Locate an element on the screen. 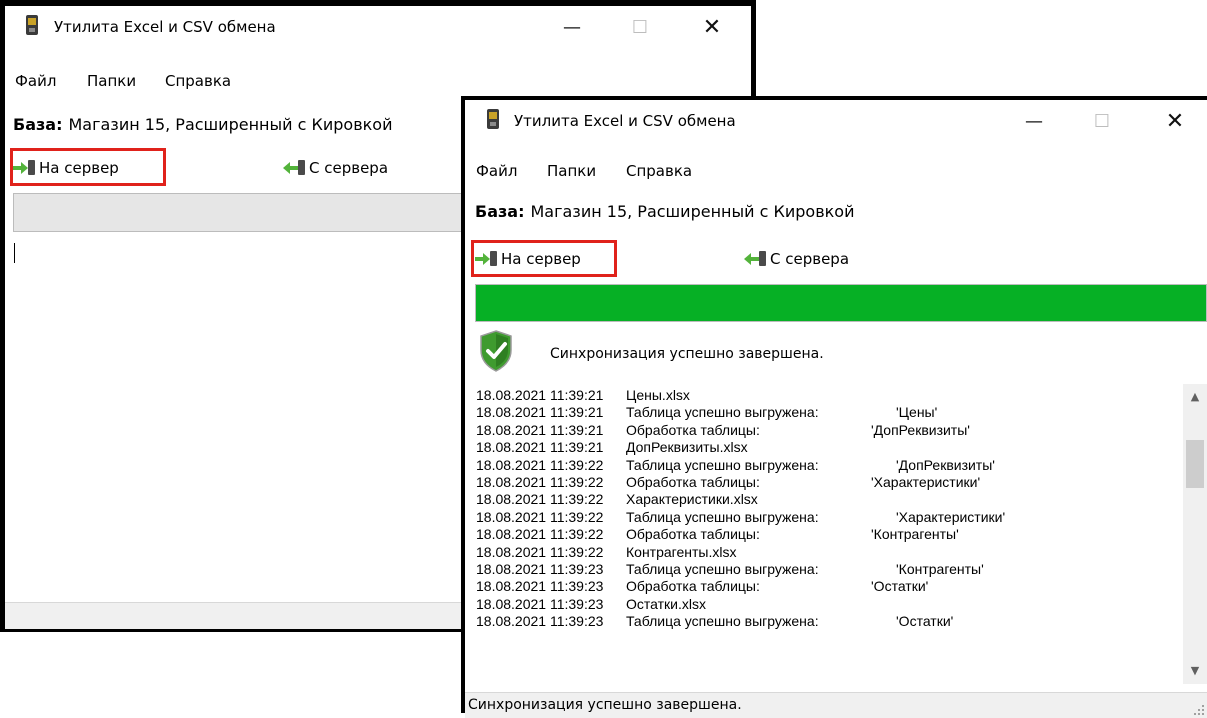  front-progress-bar is located at coordinates (841, 303).